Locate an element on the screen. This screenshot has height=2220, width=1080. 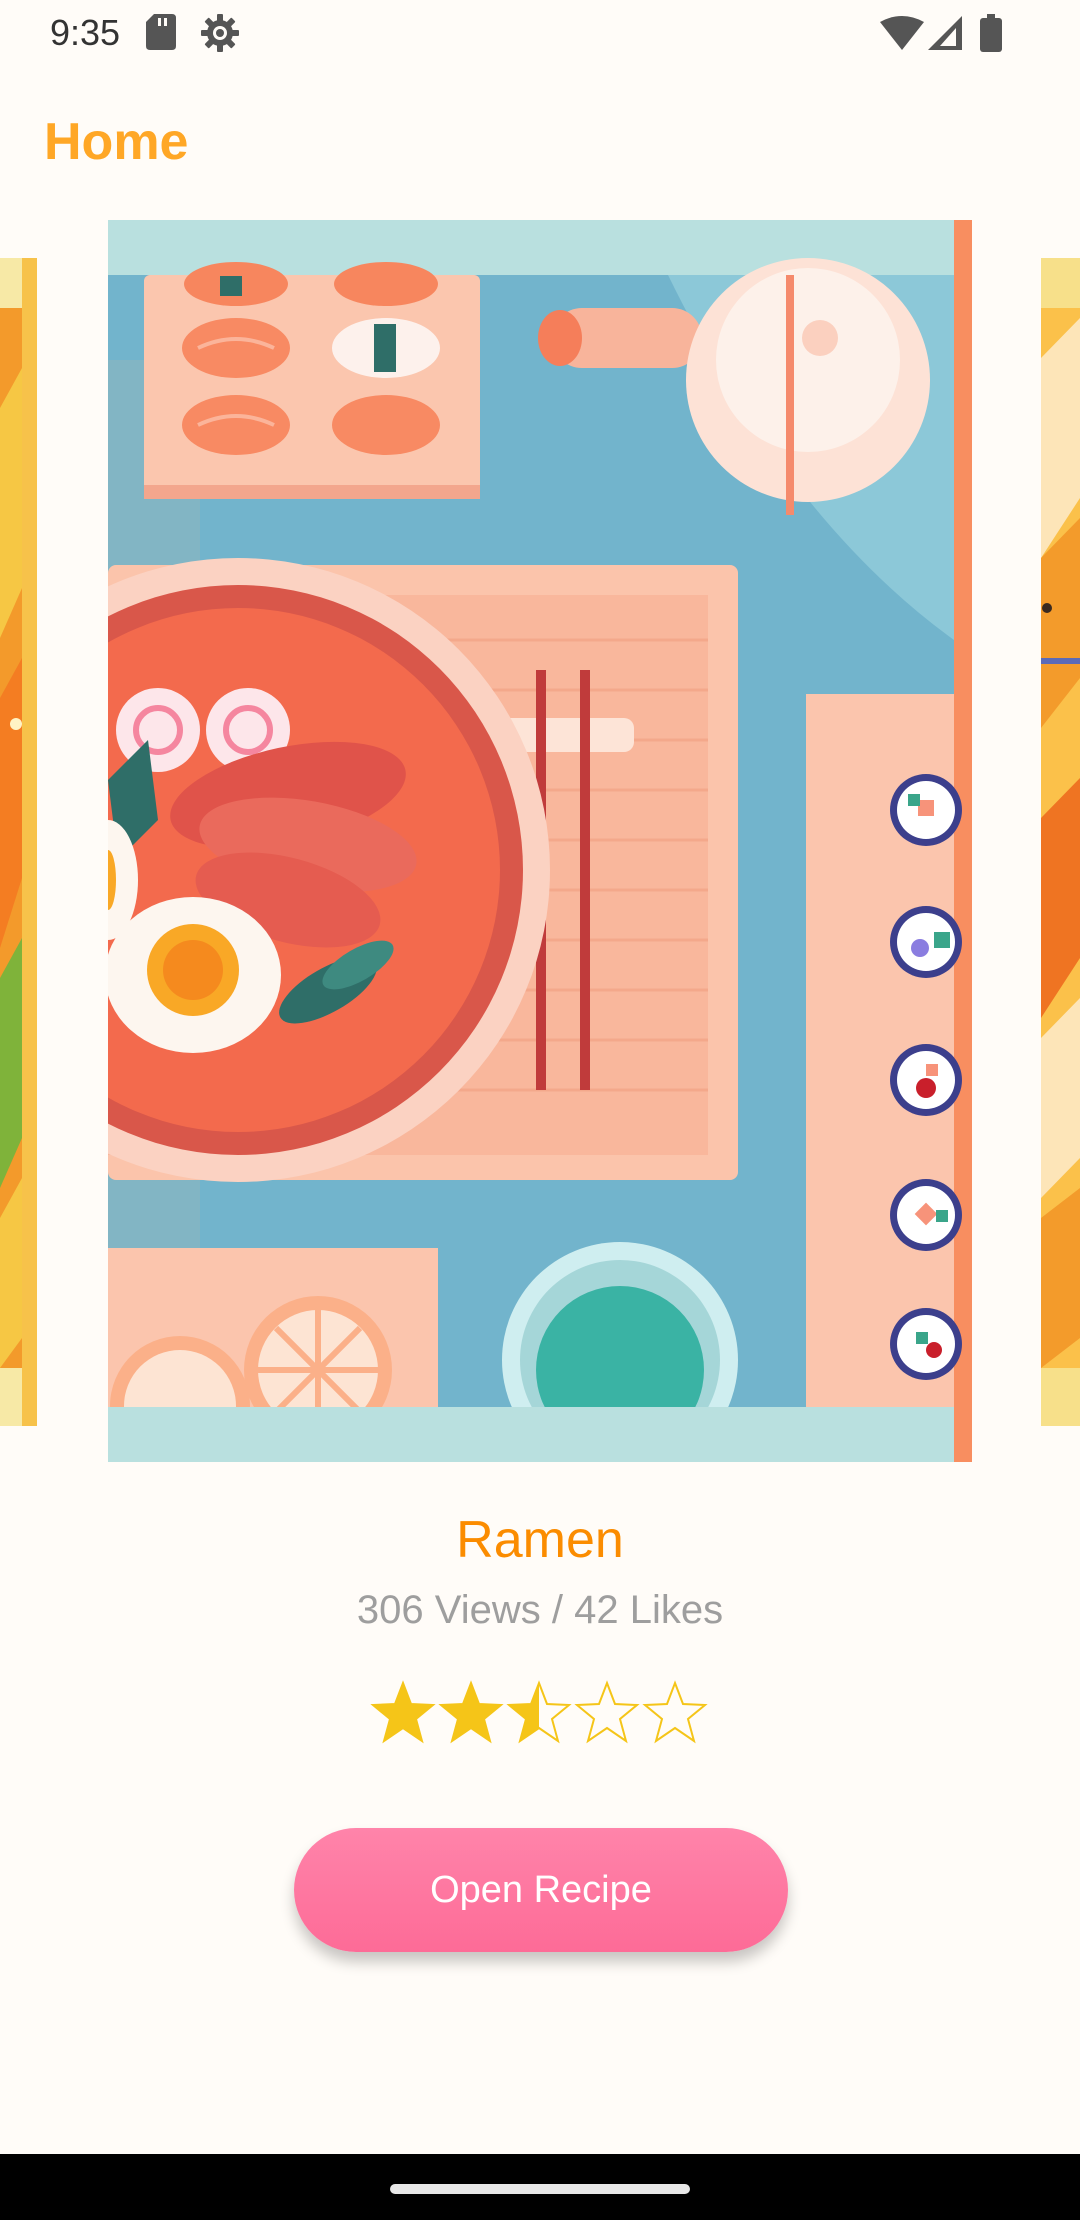
previous-recipe-card-peek is located at coordinates (18, 842).